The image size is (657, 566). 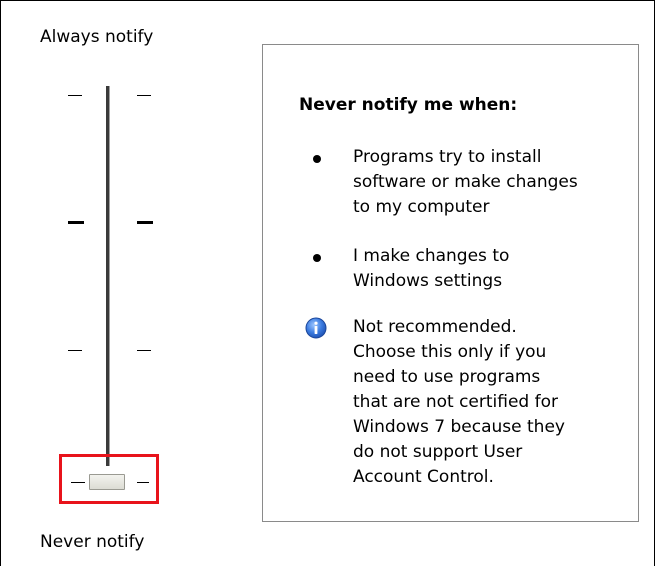 What do you see at coordinates (92, 542) in the screenshot?
I see `never-notify-label: Never notify` at bounding box center [92, 542].